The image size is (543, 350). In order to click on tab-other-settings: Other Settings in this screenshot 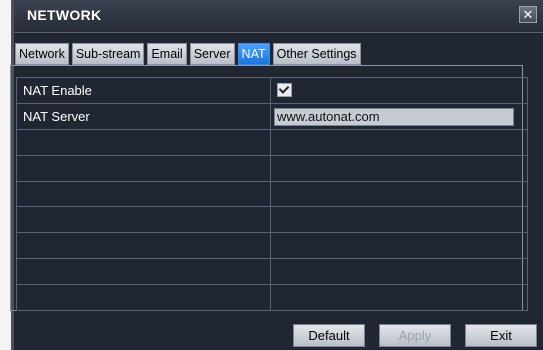, I will do `click(316, 54)`.